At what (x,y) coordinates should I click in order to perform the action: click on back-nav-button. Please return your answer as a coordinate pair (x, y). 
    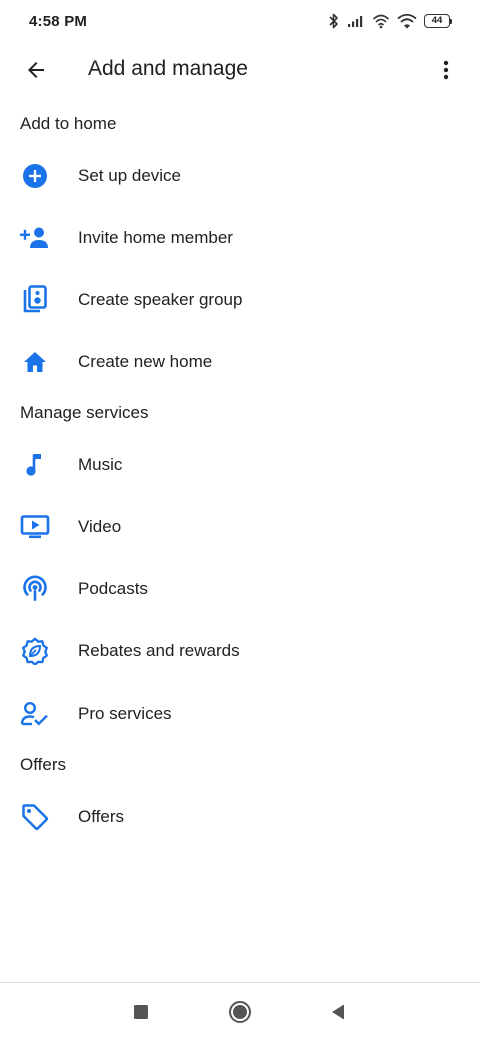
    Looking at the image, I should click on (338, 1012).